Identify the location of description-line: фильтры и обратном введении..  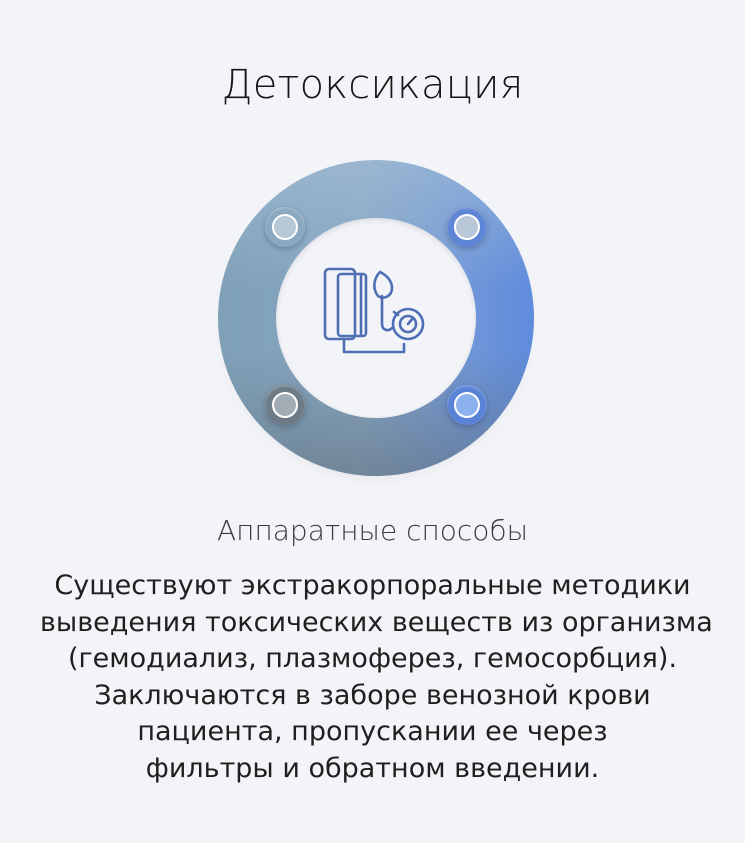
(372, 768).